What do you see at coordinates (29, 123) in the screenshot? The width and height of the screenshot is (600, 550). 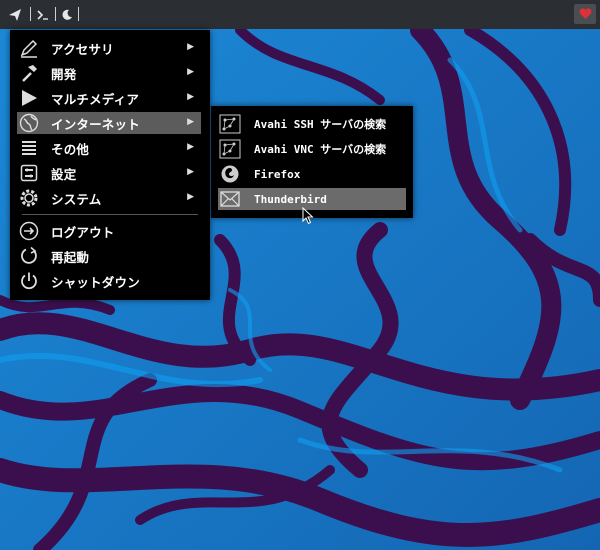 I see `globe-icon` at bounding box center [29, 123].